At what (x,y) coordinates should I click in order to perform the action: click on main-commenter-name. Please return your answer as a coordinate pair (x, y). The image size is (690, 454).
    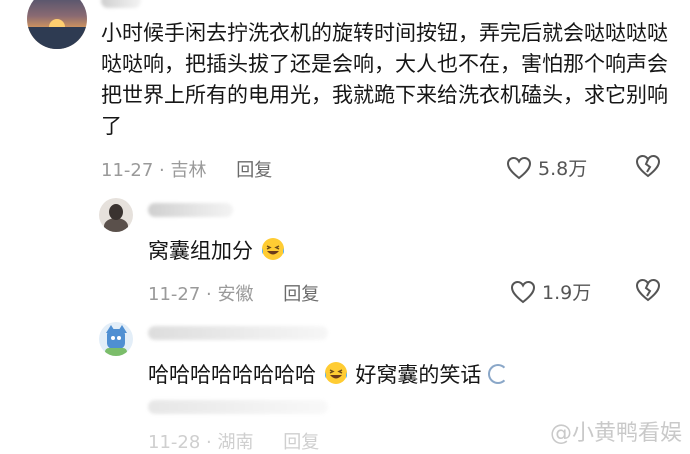
    Looking at the image, I should click on (121, 4).